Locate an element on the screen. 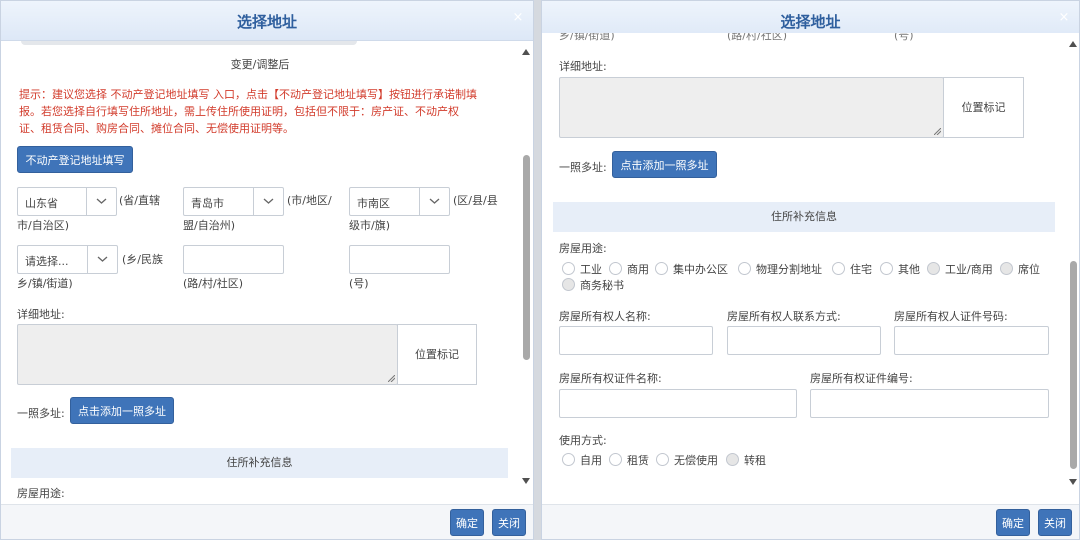  usage-radio-office is located at coordinates (661, 268).